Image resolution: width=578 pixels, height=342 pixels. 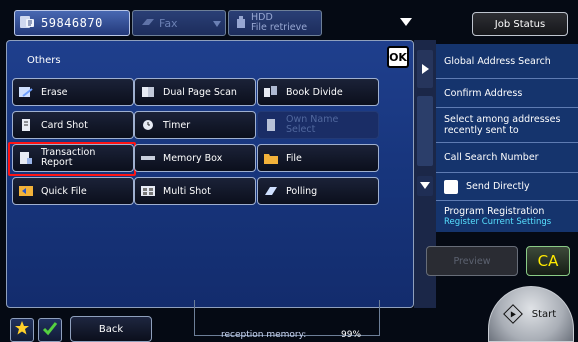 What do you see at coordinates (26, 92) in the screenshot?
I see `erase-icon` at bounding box center [26, 92].